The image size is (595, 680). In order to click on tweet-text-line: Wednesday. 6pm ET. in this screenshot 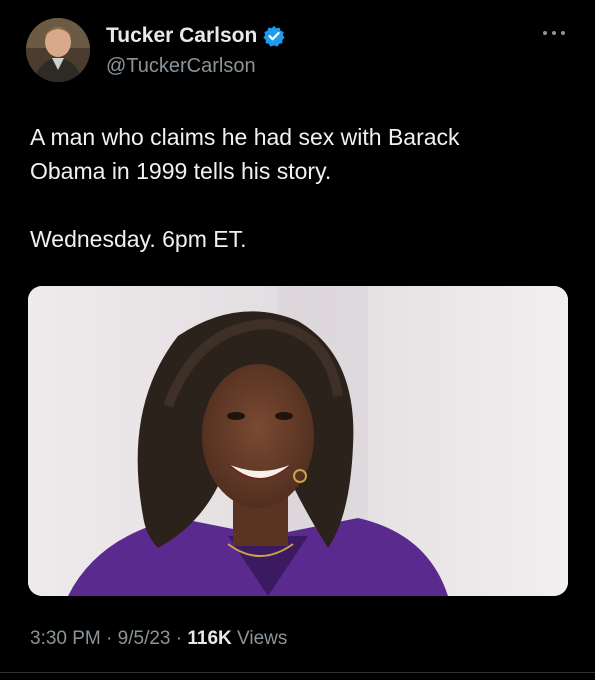, I will do `click(138, 239)`.